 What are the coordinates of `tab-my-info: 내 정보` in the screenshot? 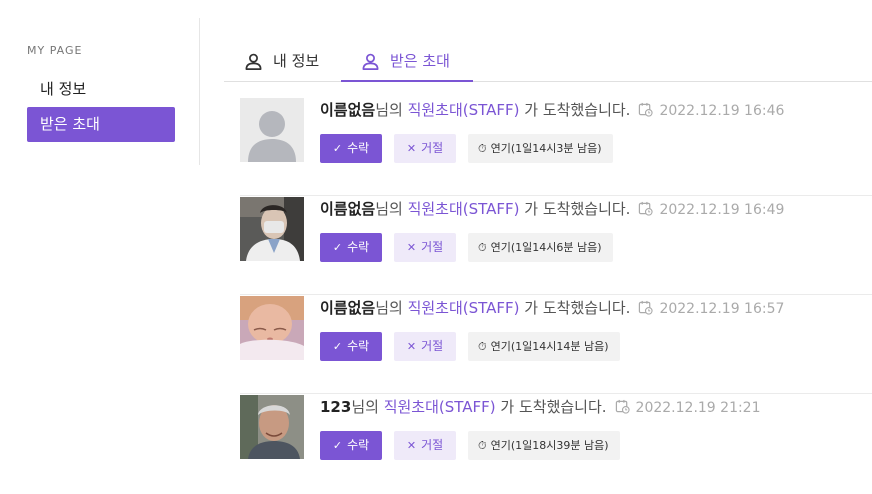 It's located at (292, 61).